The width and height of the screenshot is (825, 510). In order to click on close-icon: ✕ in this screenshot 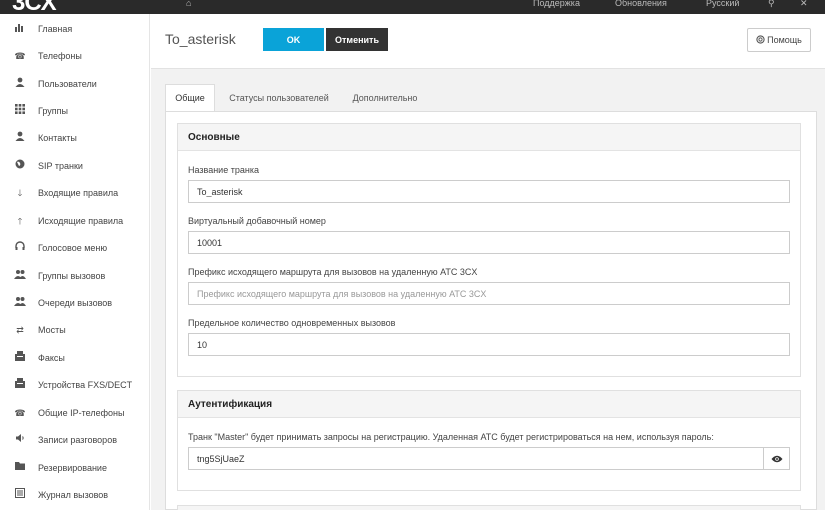, I will do `click(804, 4)`.